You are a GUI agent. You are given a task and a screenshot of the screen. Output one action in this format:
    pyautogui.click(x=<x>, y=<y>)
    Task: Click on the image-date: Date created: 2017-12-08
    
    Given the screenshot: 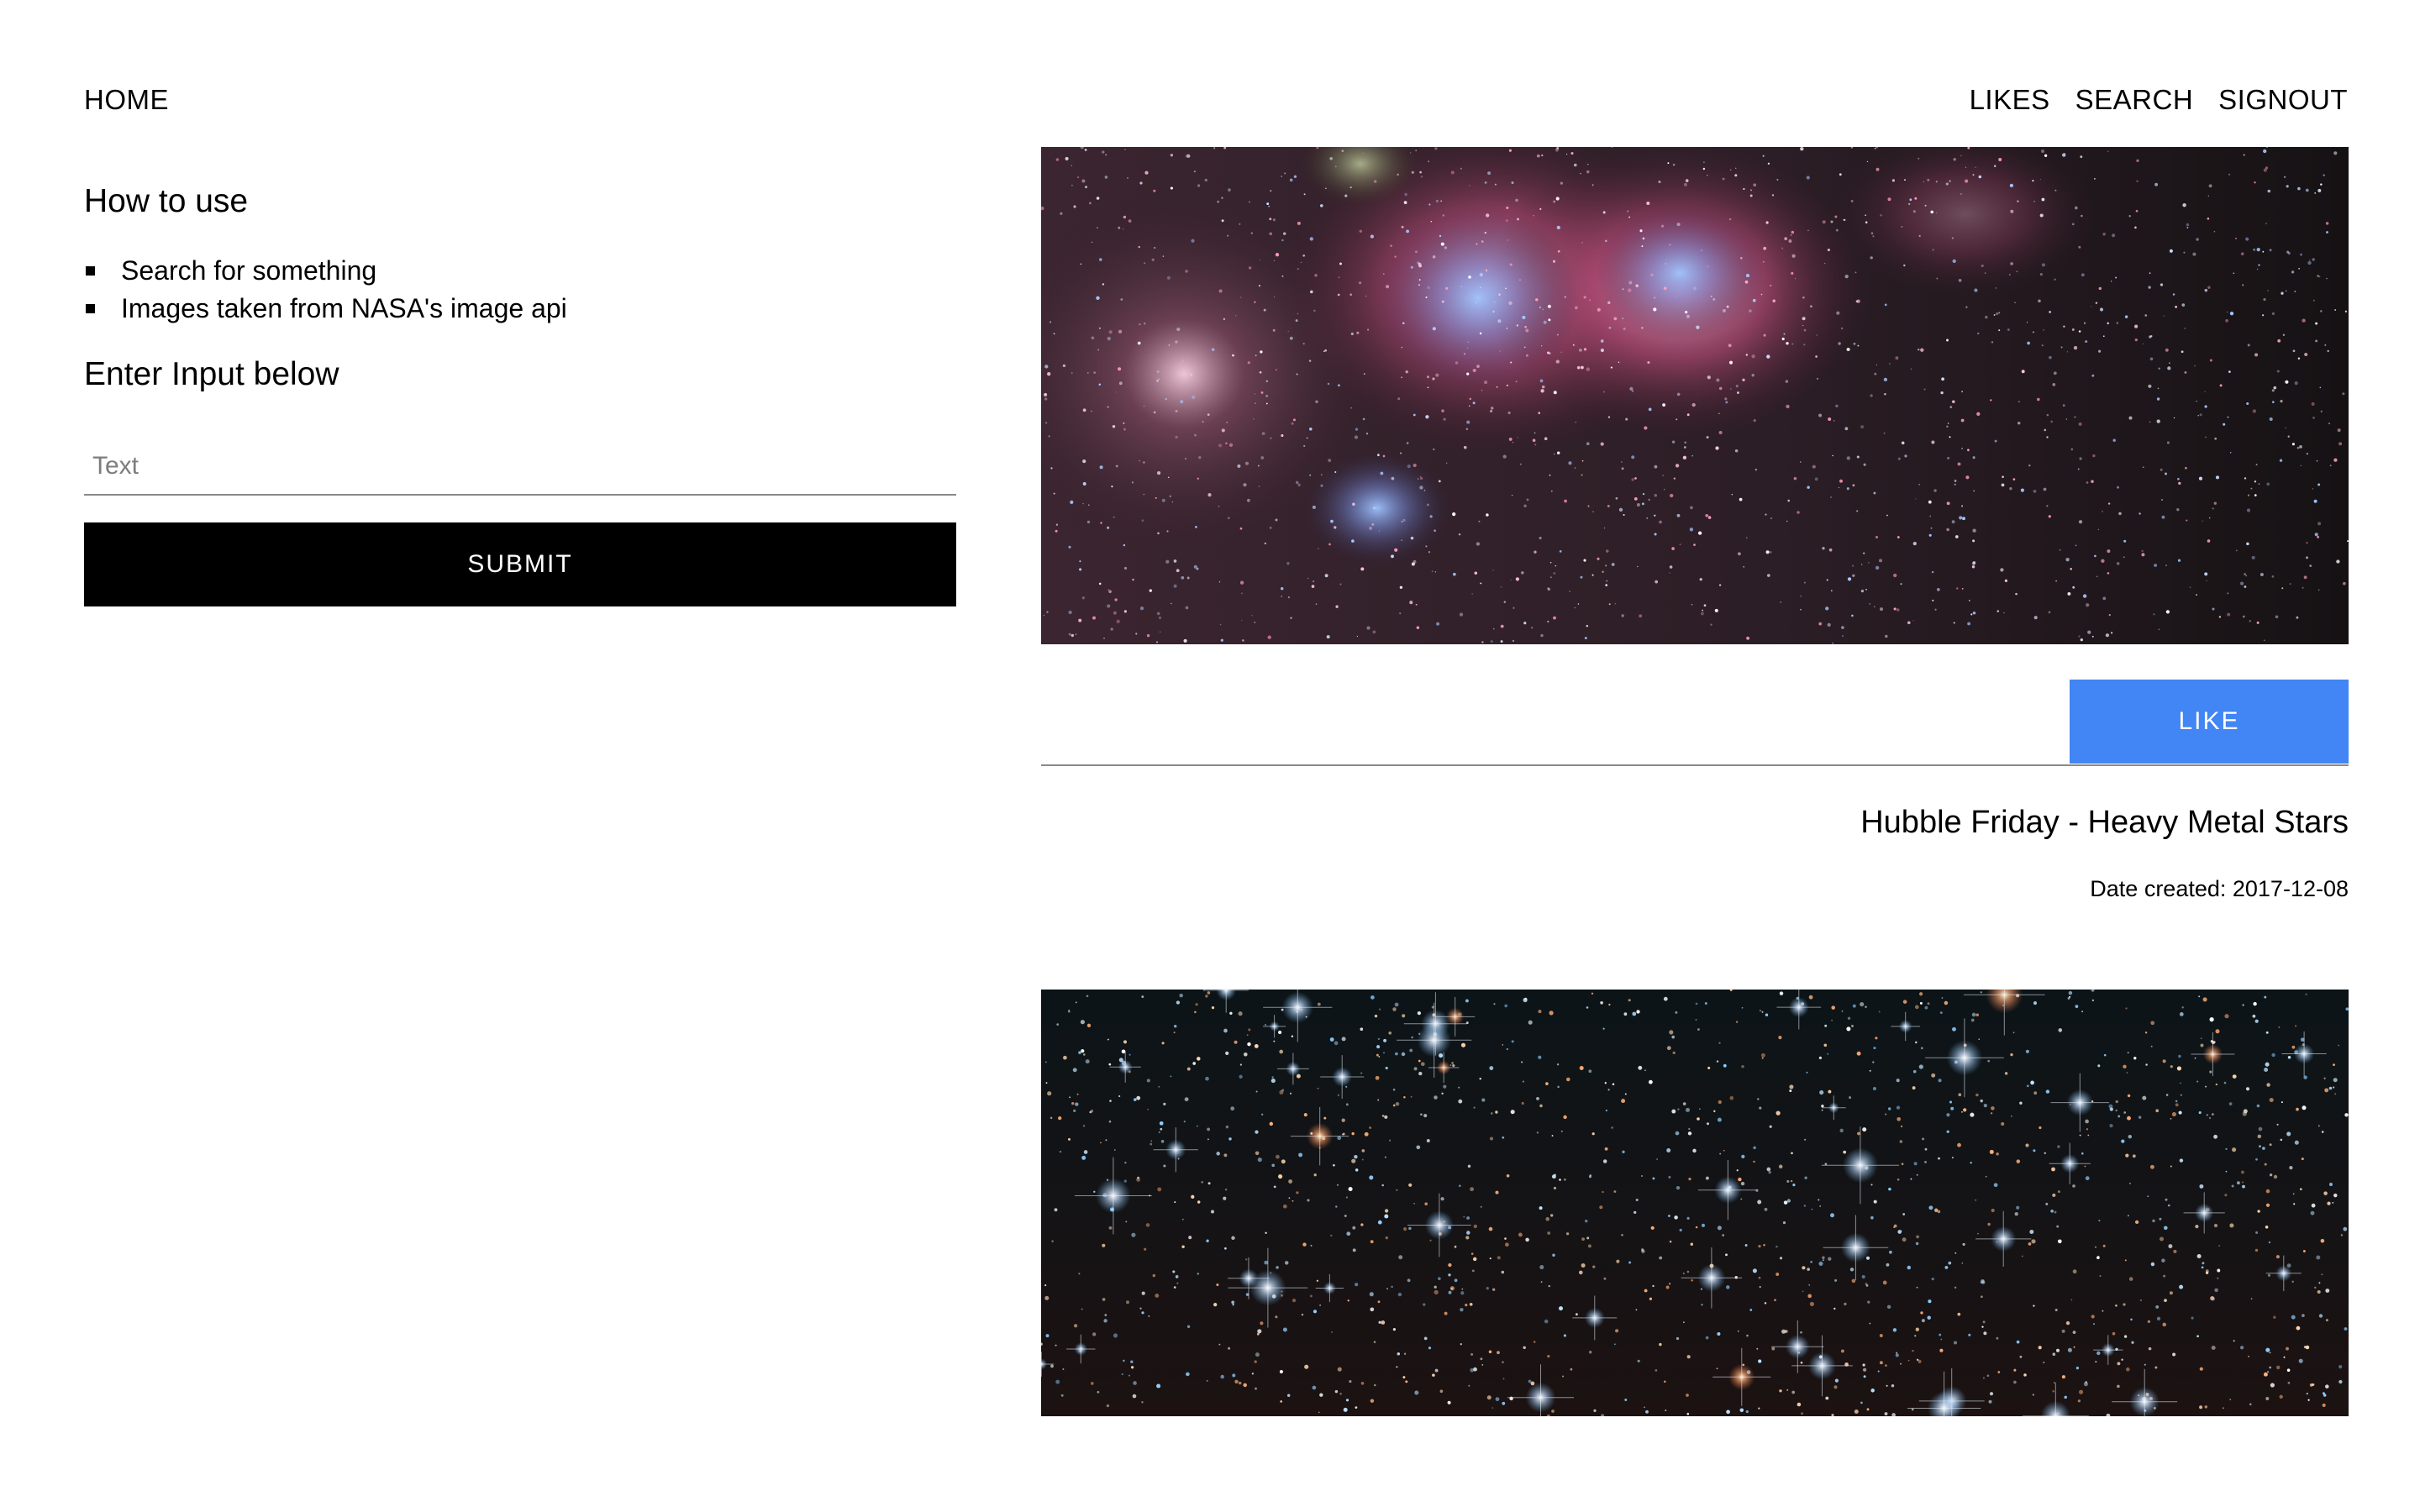 What is the action you would take?
    pyautogui.click(x=2219, y=888)
    